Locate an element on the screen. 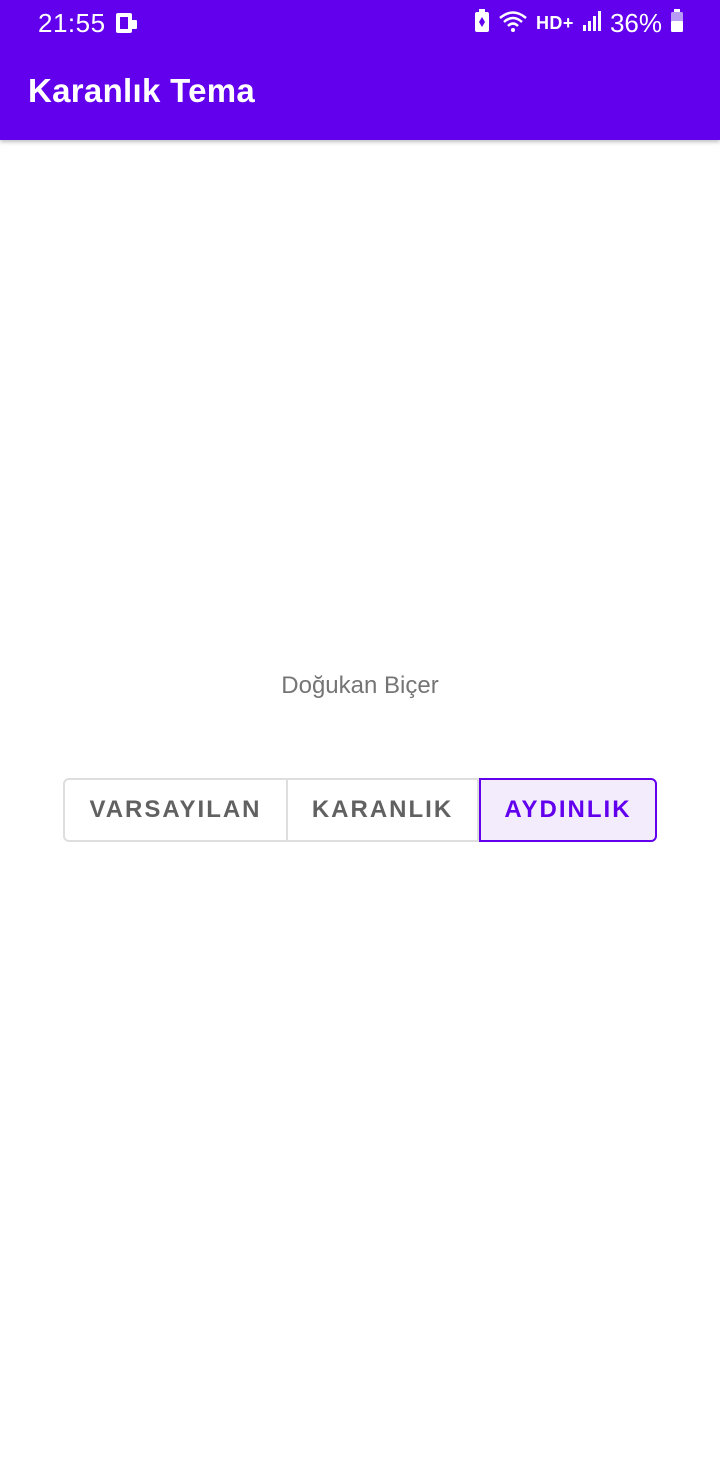 Image resolution: width=720 pixels, height=1480 pixels. signal-icon is located at coordinates (592, 23).